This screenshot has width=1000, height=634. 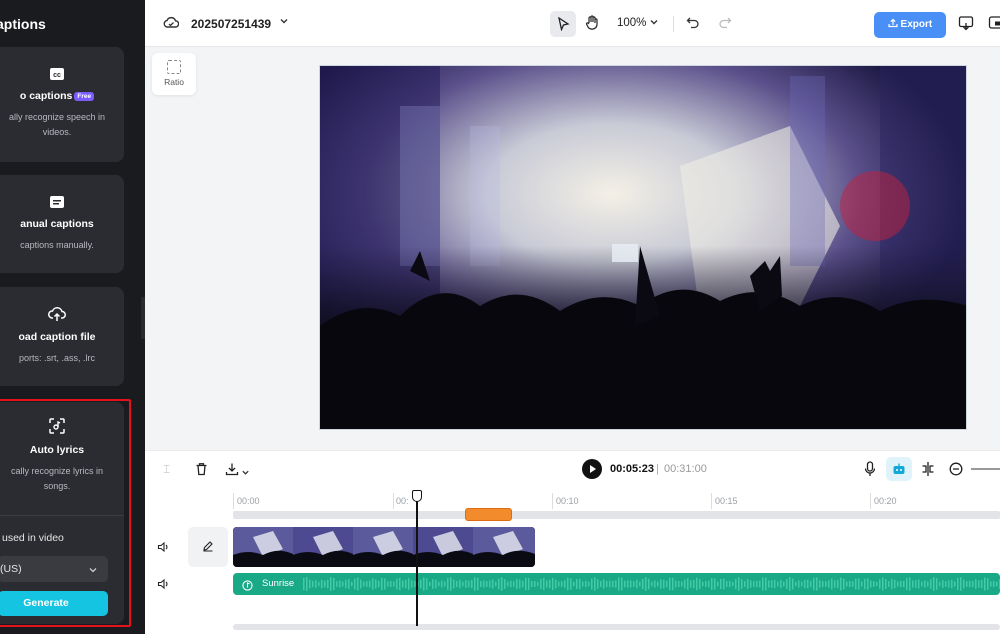 I want to click on cloud-icon, so click(x=171, y=23).